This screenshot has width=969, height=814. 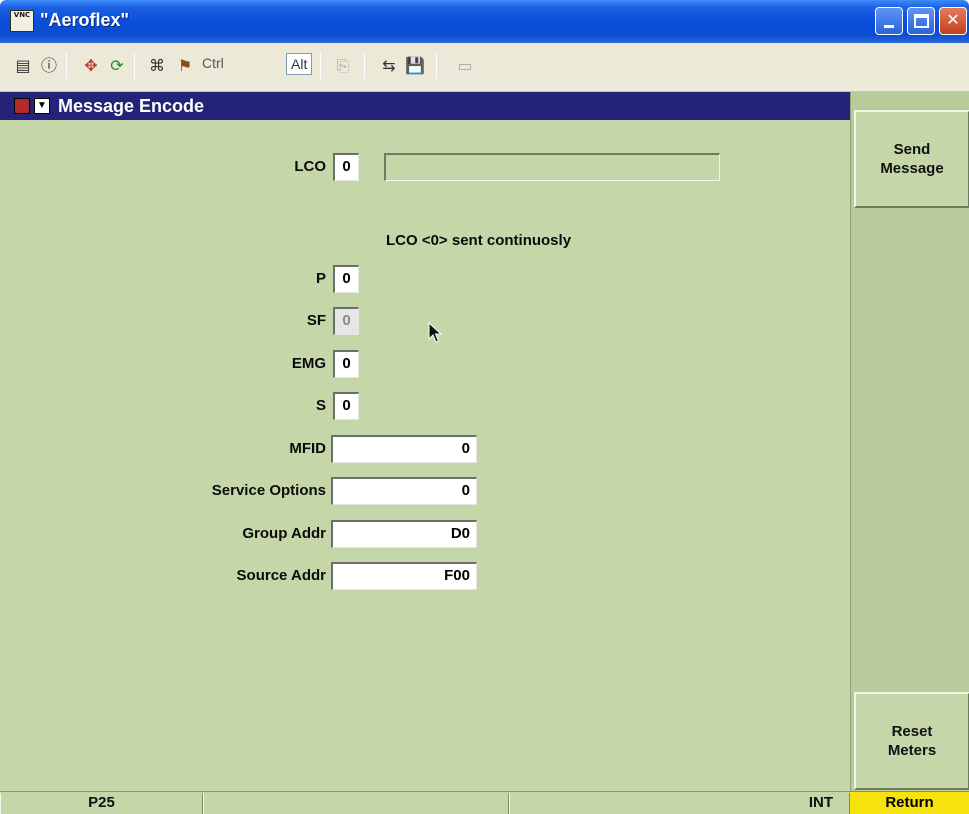 I want to click on p-input: 0, so click(x=346, y=279).